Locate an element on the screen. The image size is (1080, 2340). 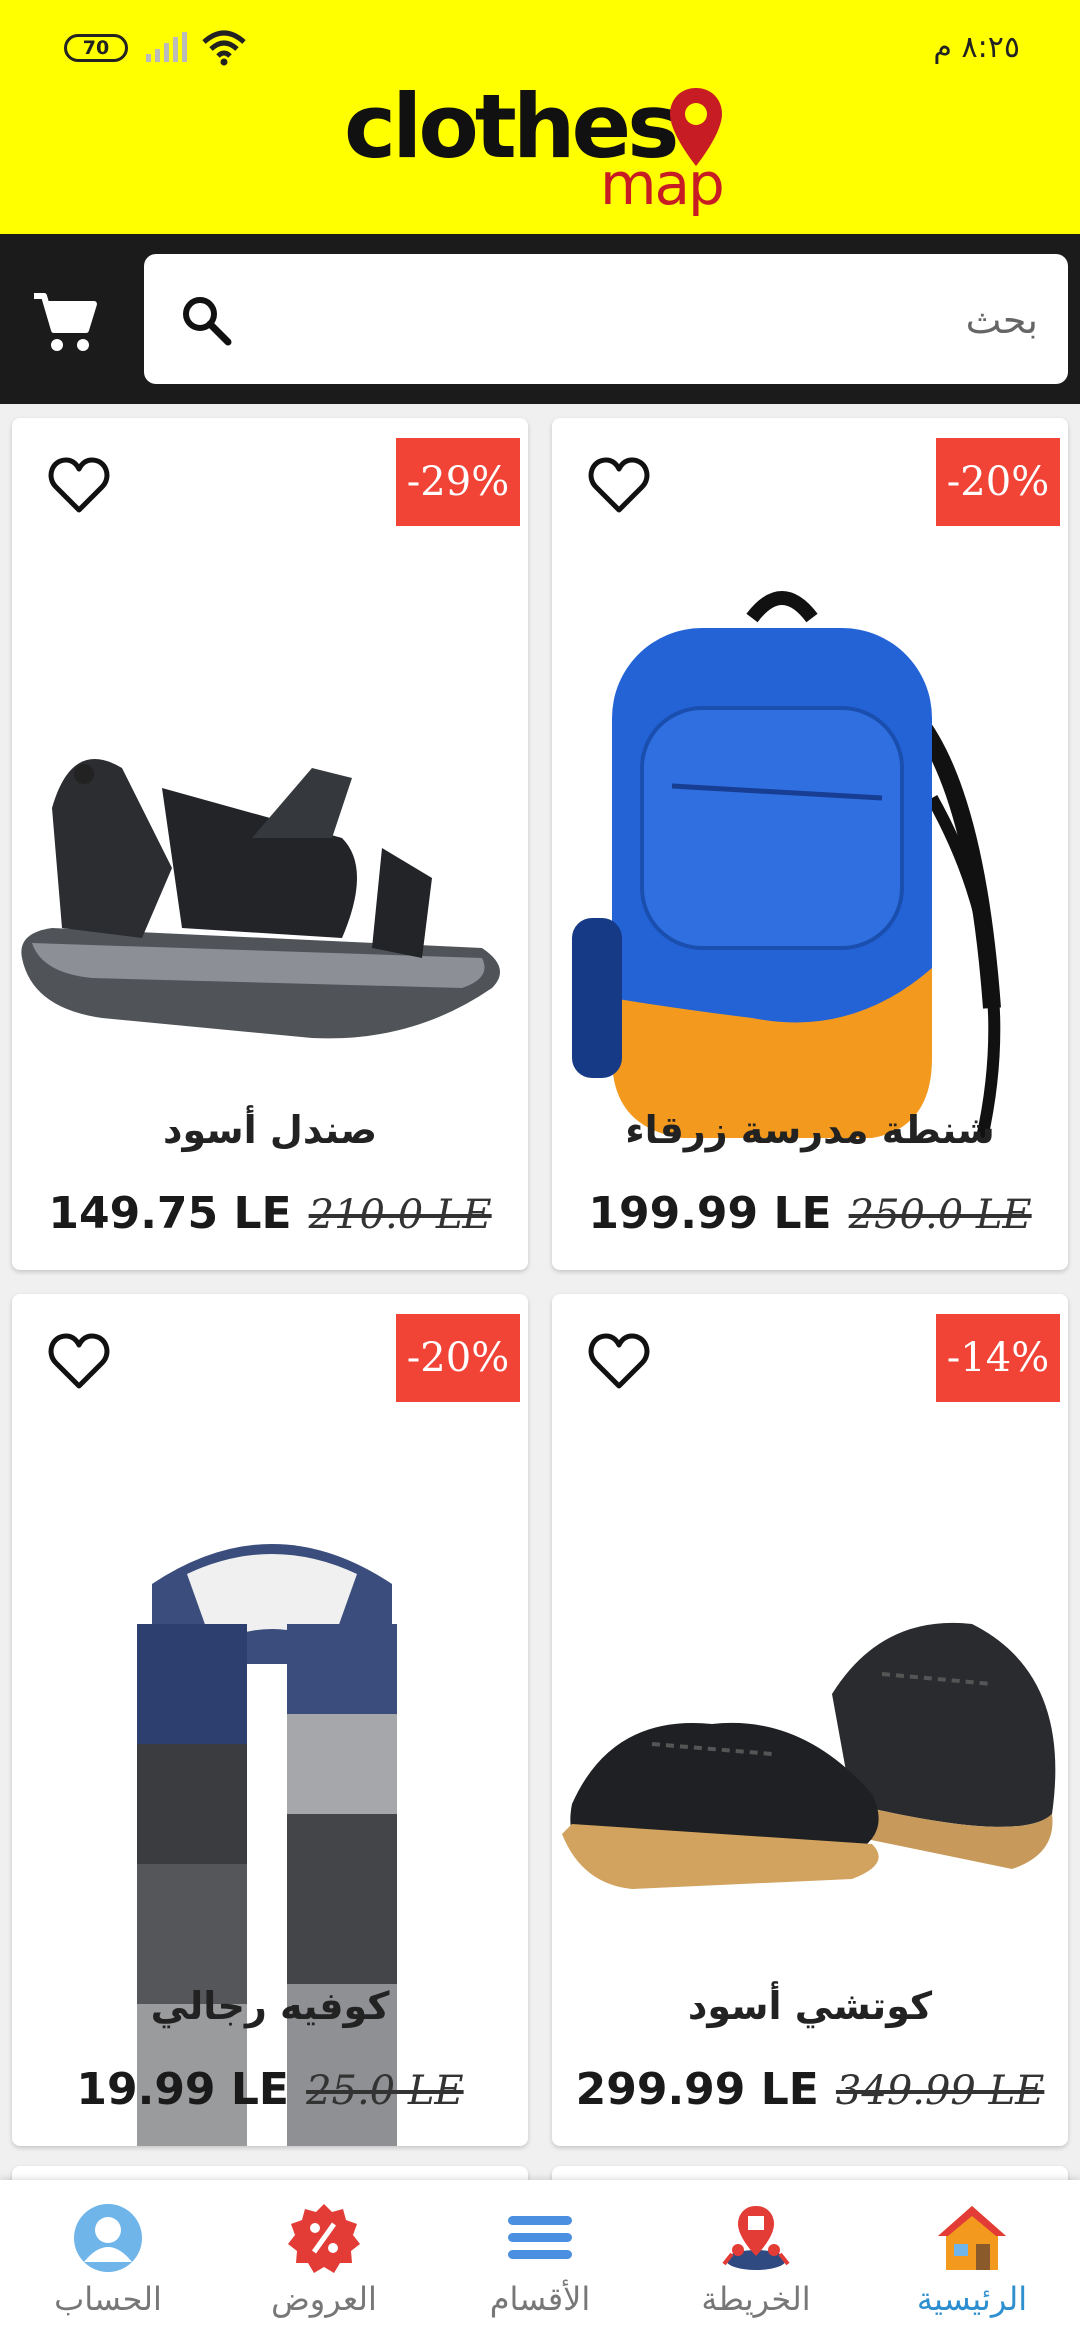
bottom-navigation: الحساب العروض الأقسام الخريطة الرئيسية is located at coordinates (540, 2260).